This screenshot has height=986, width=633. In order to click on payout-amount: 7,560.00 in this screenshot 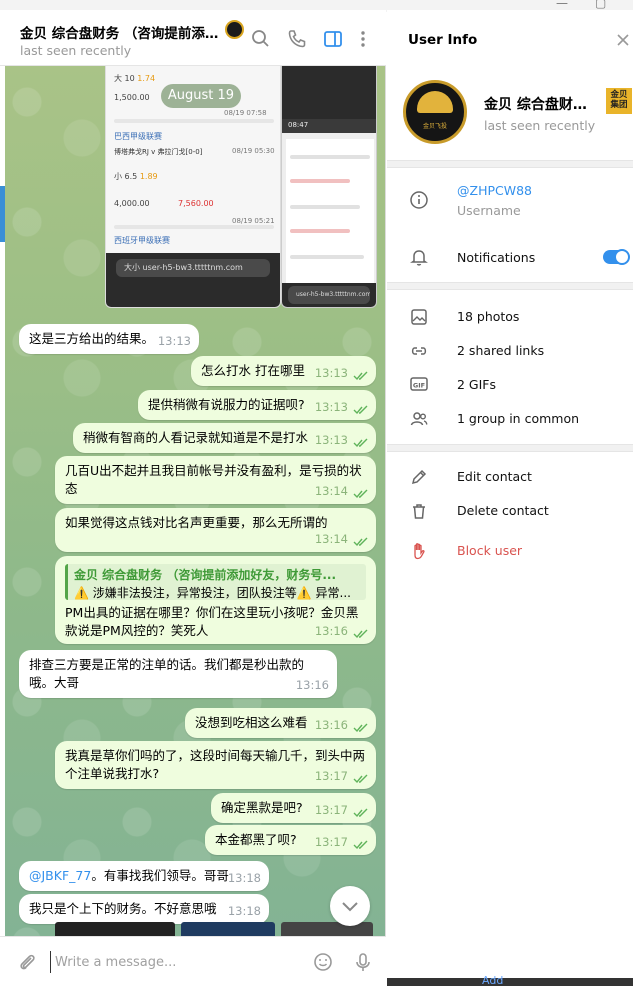, I will do `click(196, 203)`.